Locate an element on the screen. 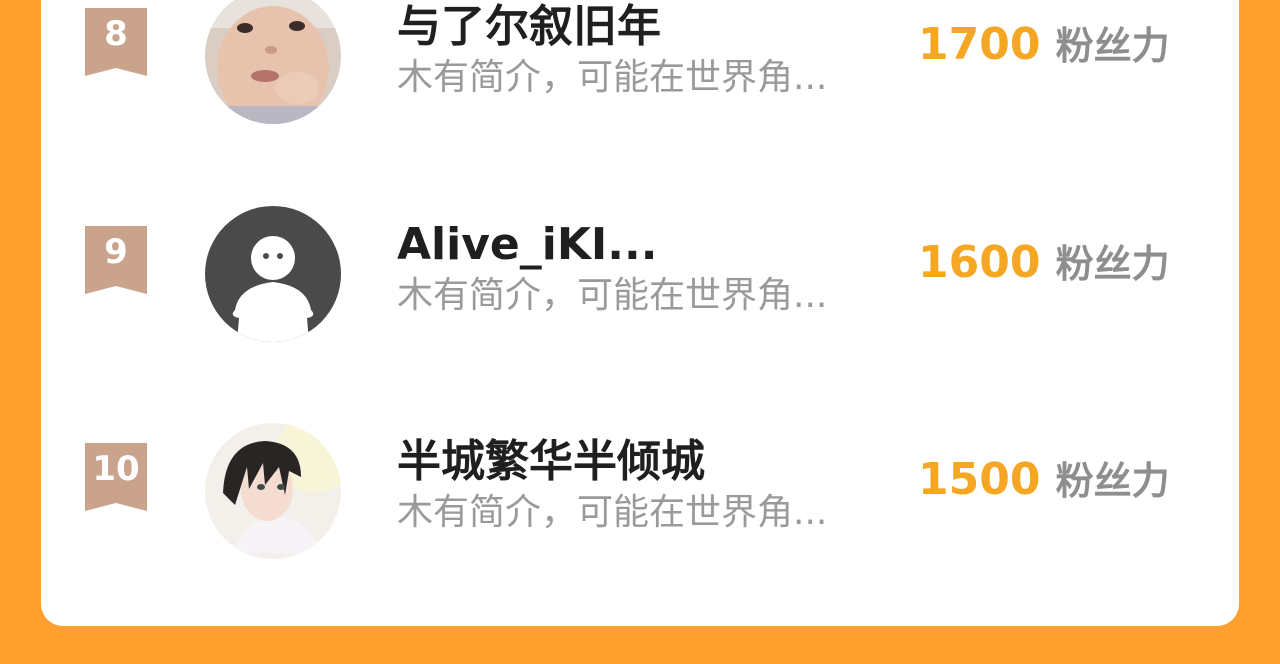 The height and width of the screenshot is (664, 1280). fans-score: 1700 粉丝力 is located at coordinates (1068, 49).